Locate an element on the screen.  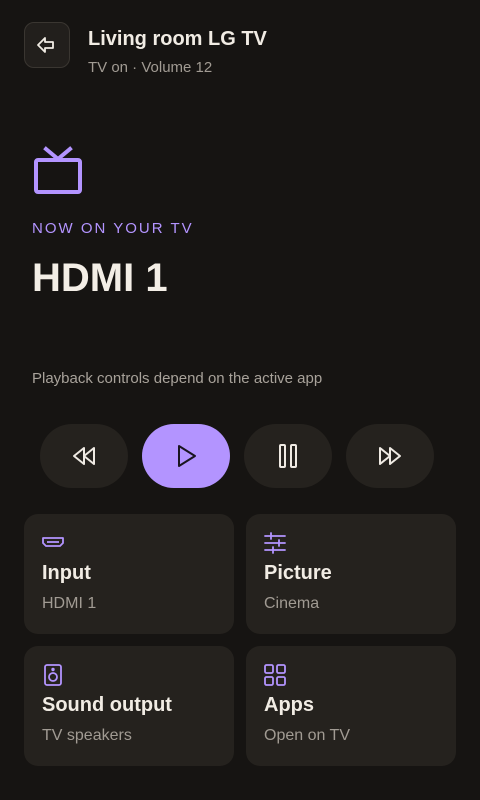
pause-icon is located at coordinates (288, 456).